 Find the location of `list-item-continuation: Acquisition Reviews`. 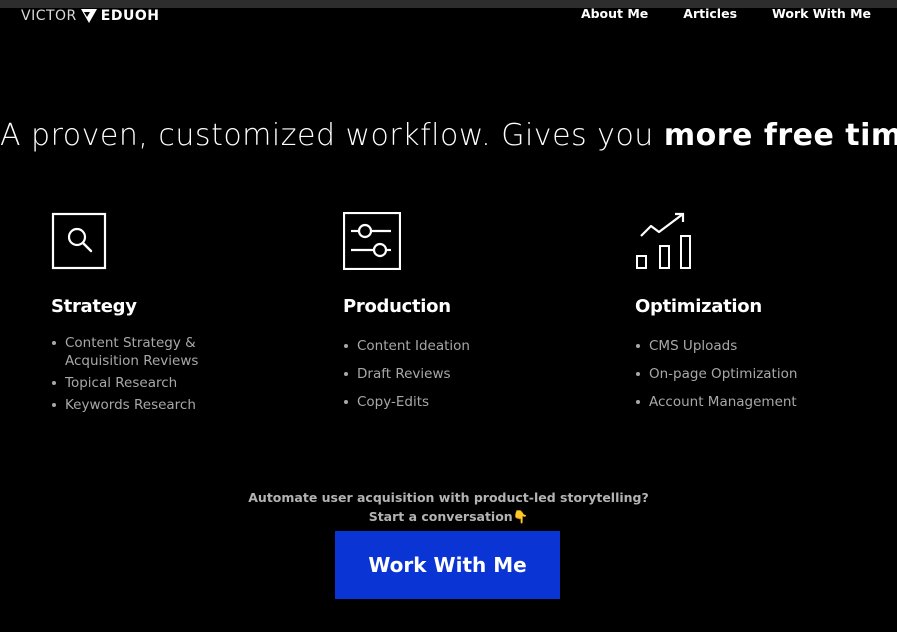

list-item-continuation: Acquisition Reviews is located at coordinates (132, 361).